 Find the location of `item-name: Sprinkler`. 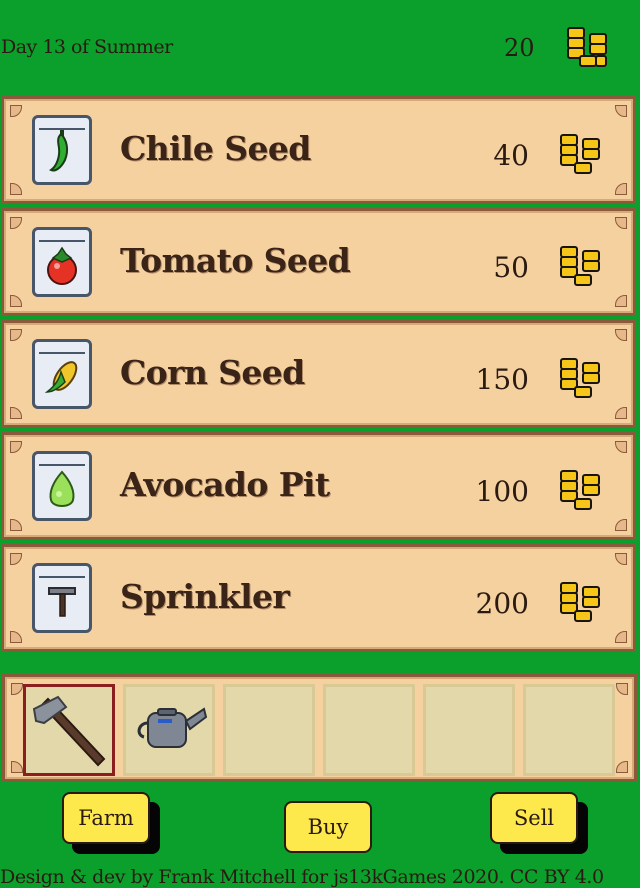

item-name: Sprinkler is located at coordinates (205, 596).